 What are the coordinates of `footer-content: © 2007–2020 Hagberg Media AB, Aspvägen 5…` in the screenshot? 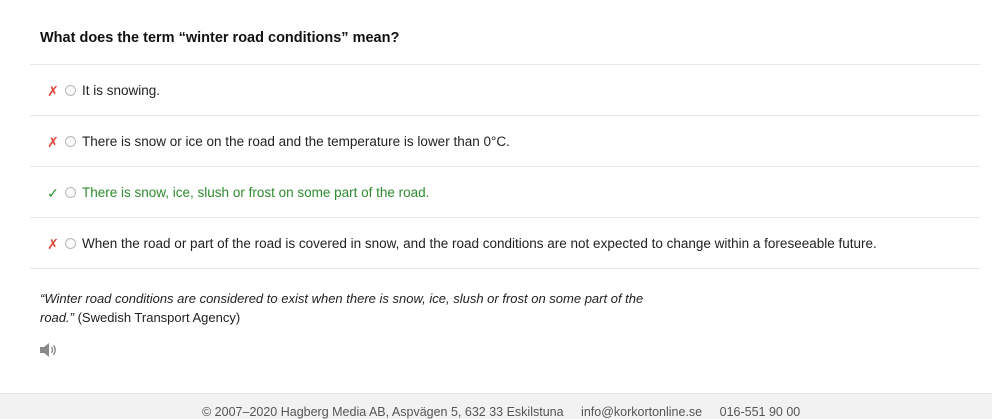 It's located at (508, 412).